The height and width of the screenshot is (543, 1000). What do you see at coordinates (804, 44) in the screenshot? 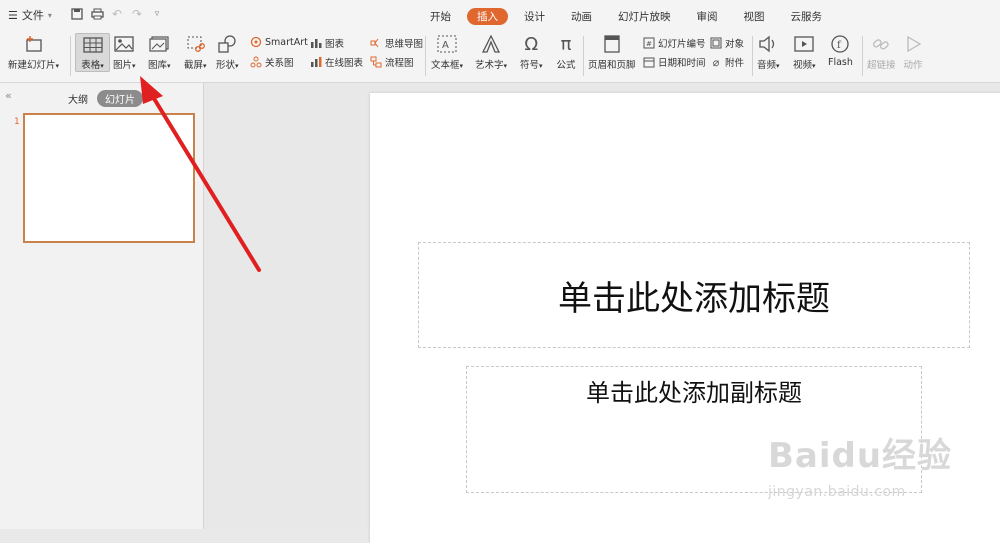
I see `video-icon` at bounding box center [804, 44].